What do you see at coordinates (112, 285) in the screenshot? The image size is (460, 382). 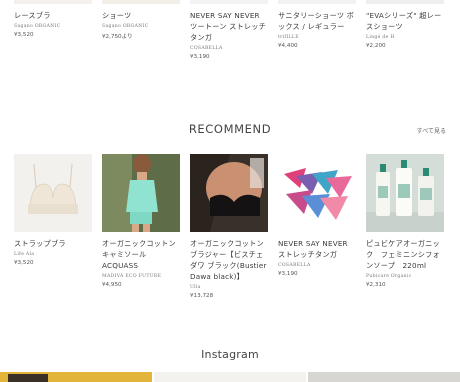 I see `product-price: ¥4,950` at bounding box center [112, 285].